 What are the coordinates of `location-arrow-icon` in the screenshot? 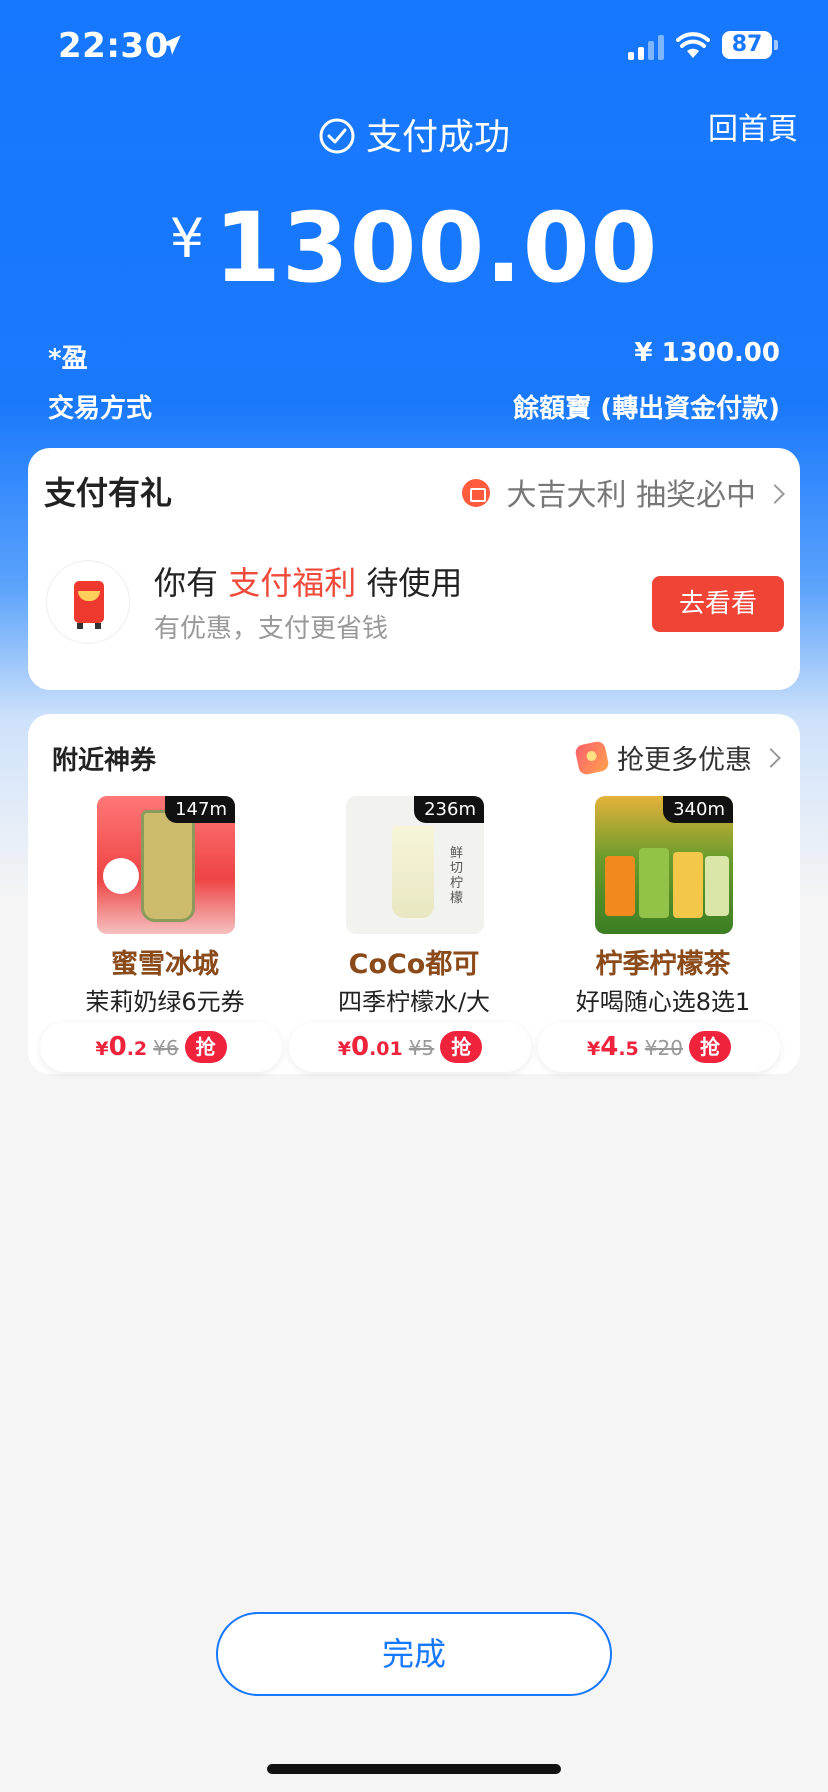 It's located at (171, 45).